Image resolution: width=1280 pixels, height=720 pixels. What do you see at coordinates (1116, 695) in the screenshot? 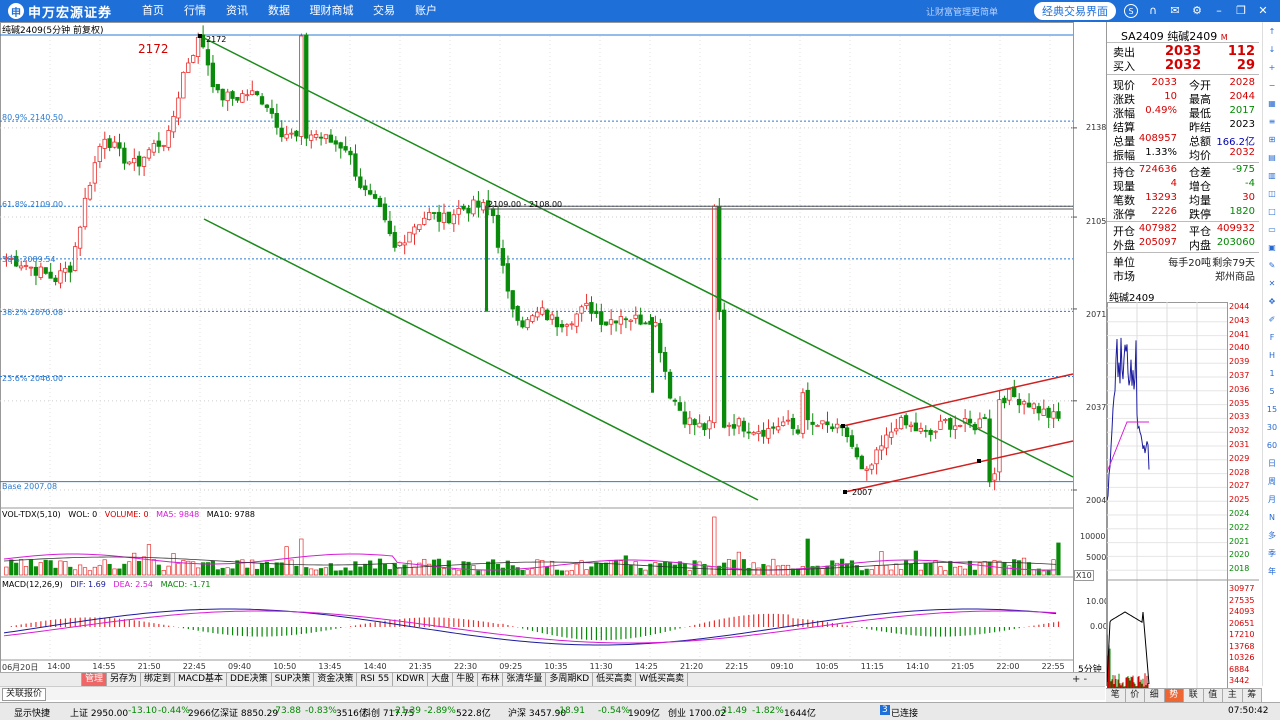
I see `panel-tab: 笔` at bounding box center [1116, 695].